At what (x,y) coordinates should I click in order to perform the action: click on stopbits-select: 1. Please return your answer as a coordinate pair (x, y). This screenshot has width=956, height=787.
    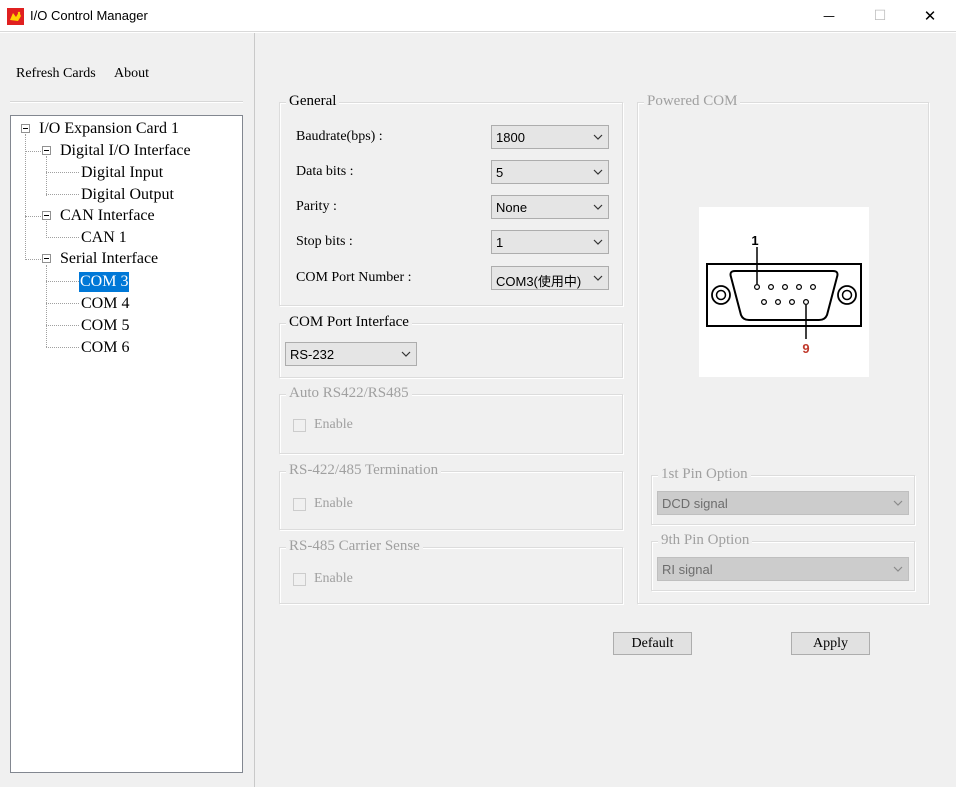
    Looking at the image, I should click on (550, 242).